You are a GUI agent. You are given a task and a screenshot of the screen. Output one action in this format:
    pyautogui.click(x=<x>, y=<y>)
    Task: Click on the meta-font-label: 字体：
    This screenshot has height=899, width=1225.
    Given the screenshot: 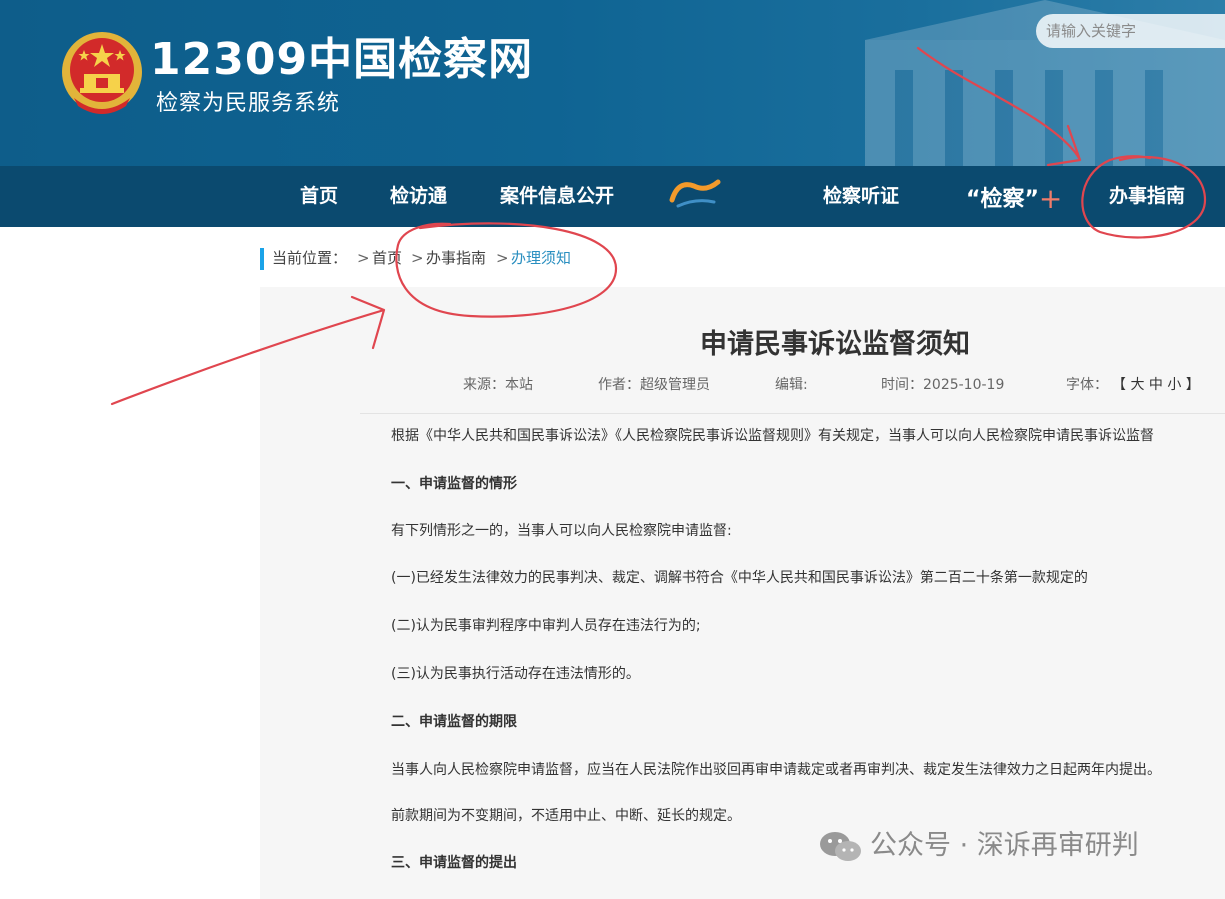 What is the action you would take?
    pyautogui.click(x=1087, y=385)
    